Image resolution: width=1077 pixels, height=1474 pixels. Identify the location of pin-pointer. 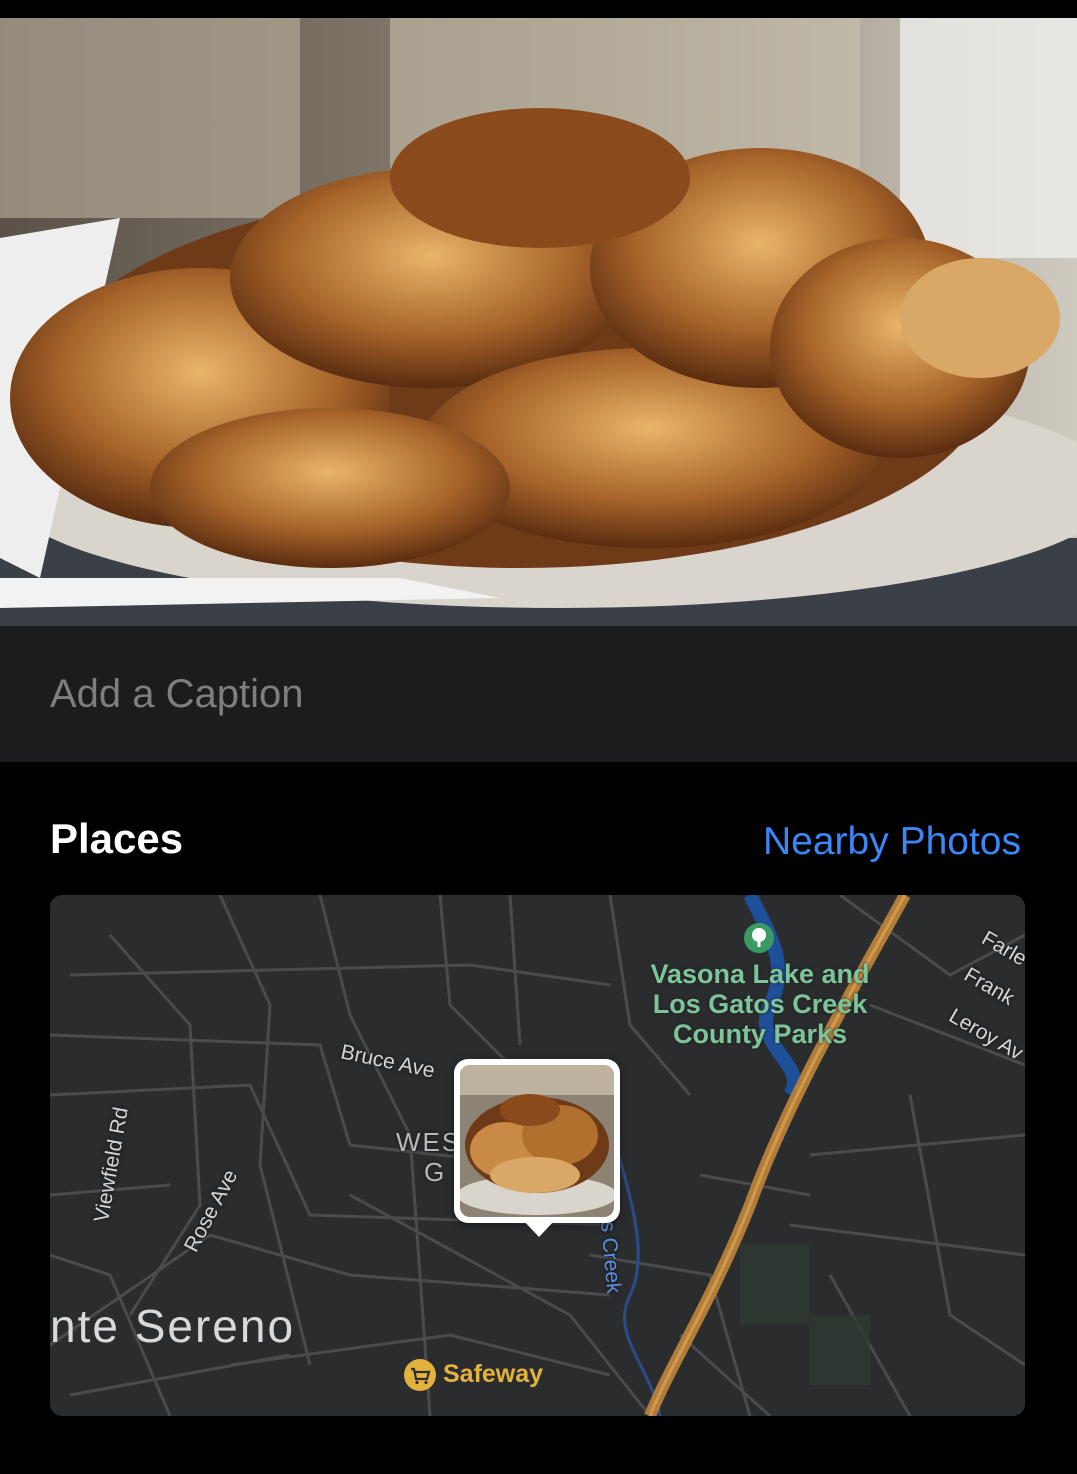
(539, 1228).